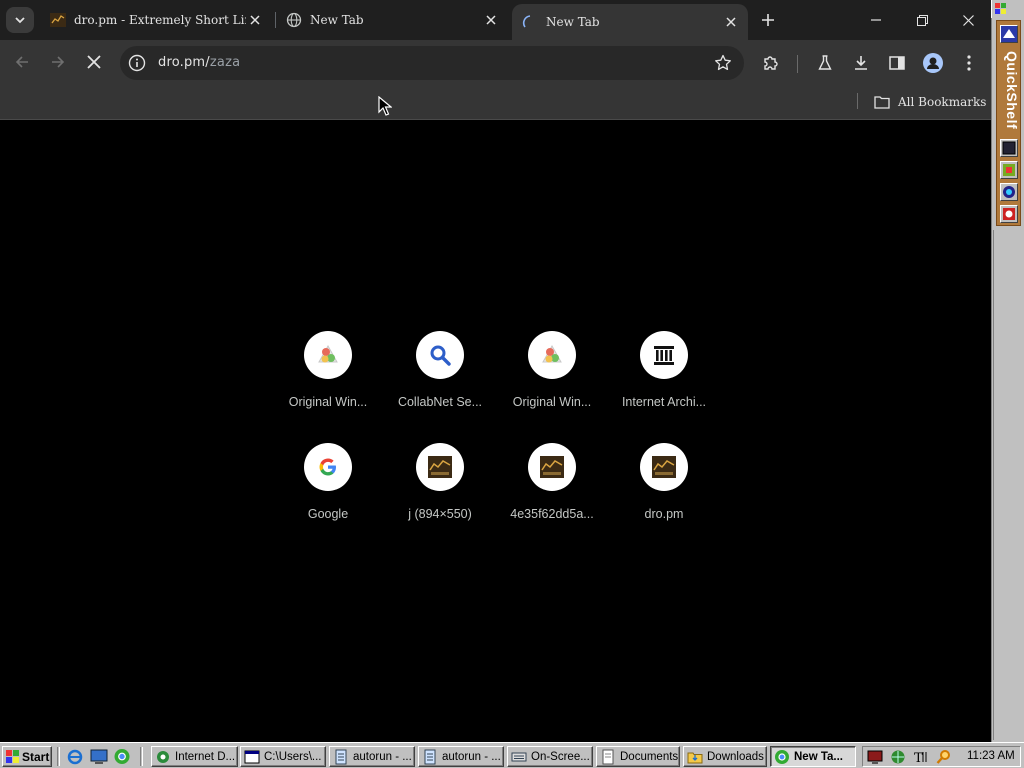  I want to click on browser-toolbar: dro.pm/zaza, so click(495, 62).